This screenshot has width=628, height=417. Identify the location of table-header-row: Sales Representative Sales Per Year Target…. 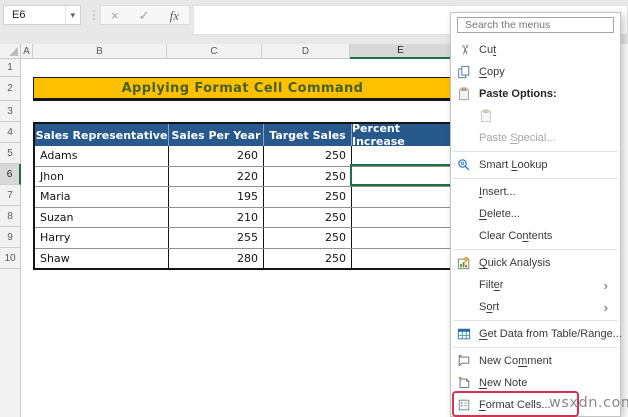
(242, 135).